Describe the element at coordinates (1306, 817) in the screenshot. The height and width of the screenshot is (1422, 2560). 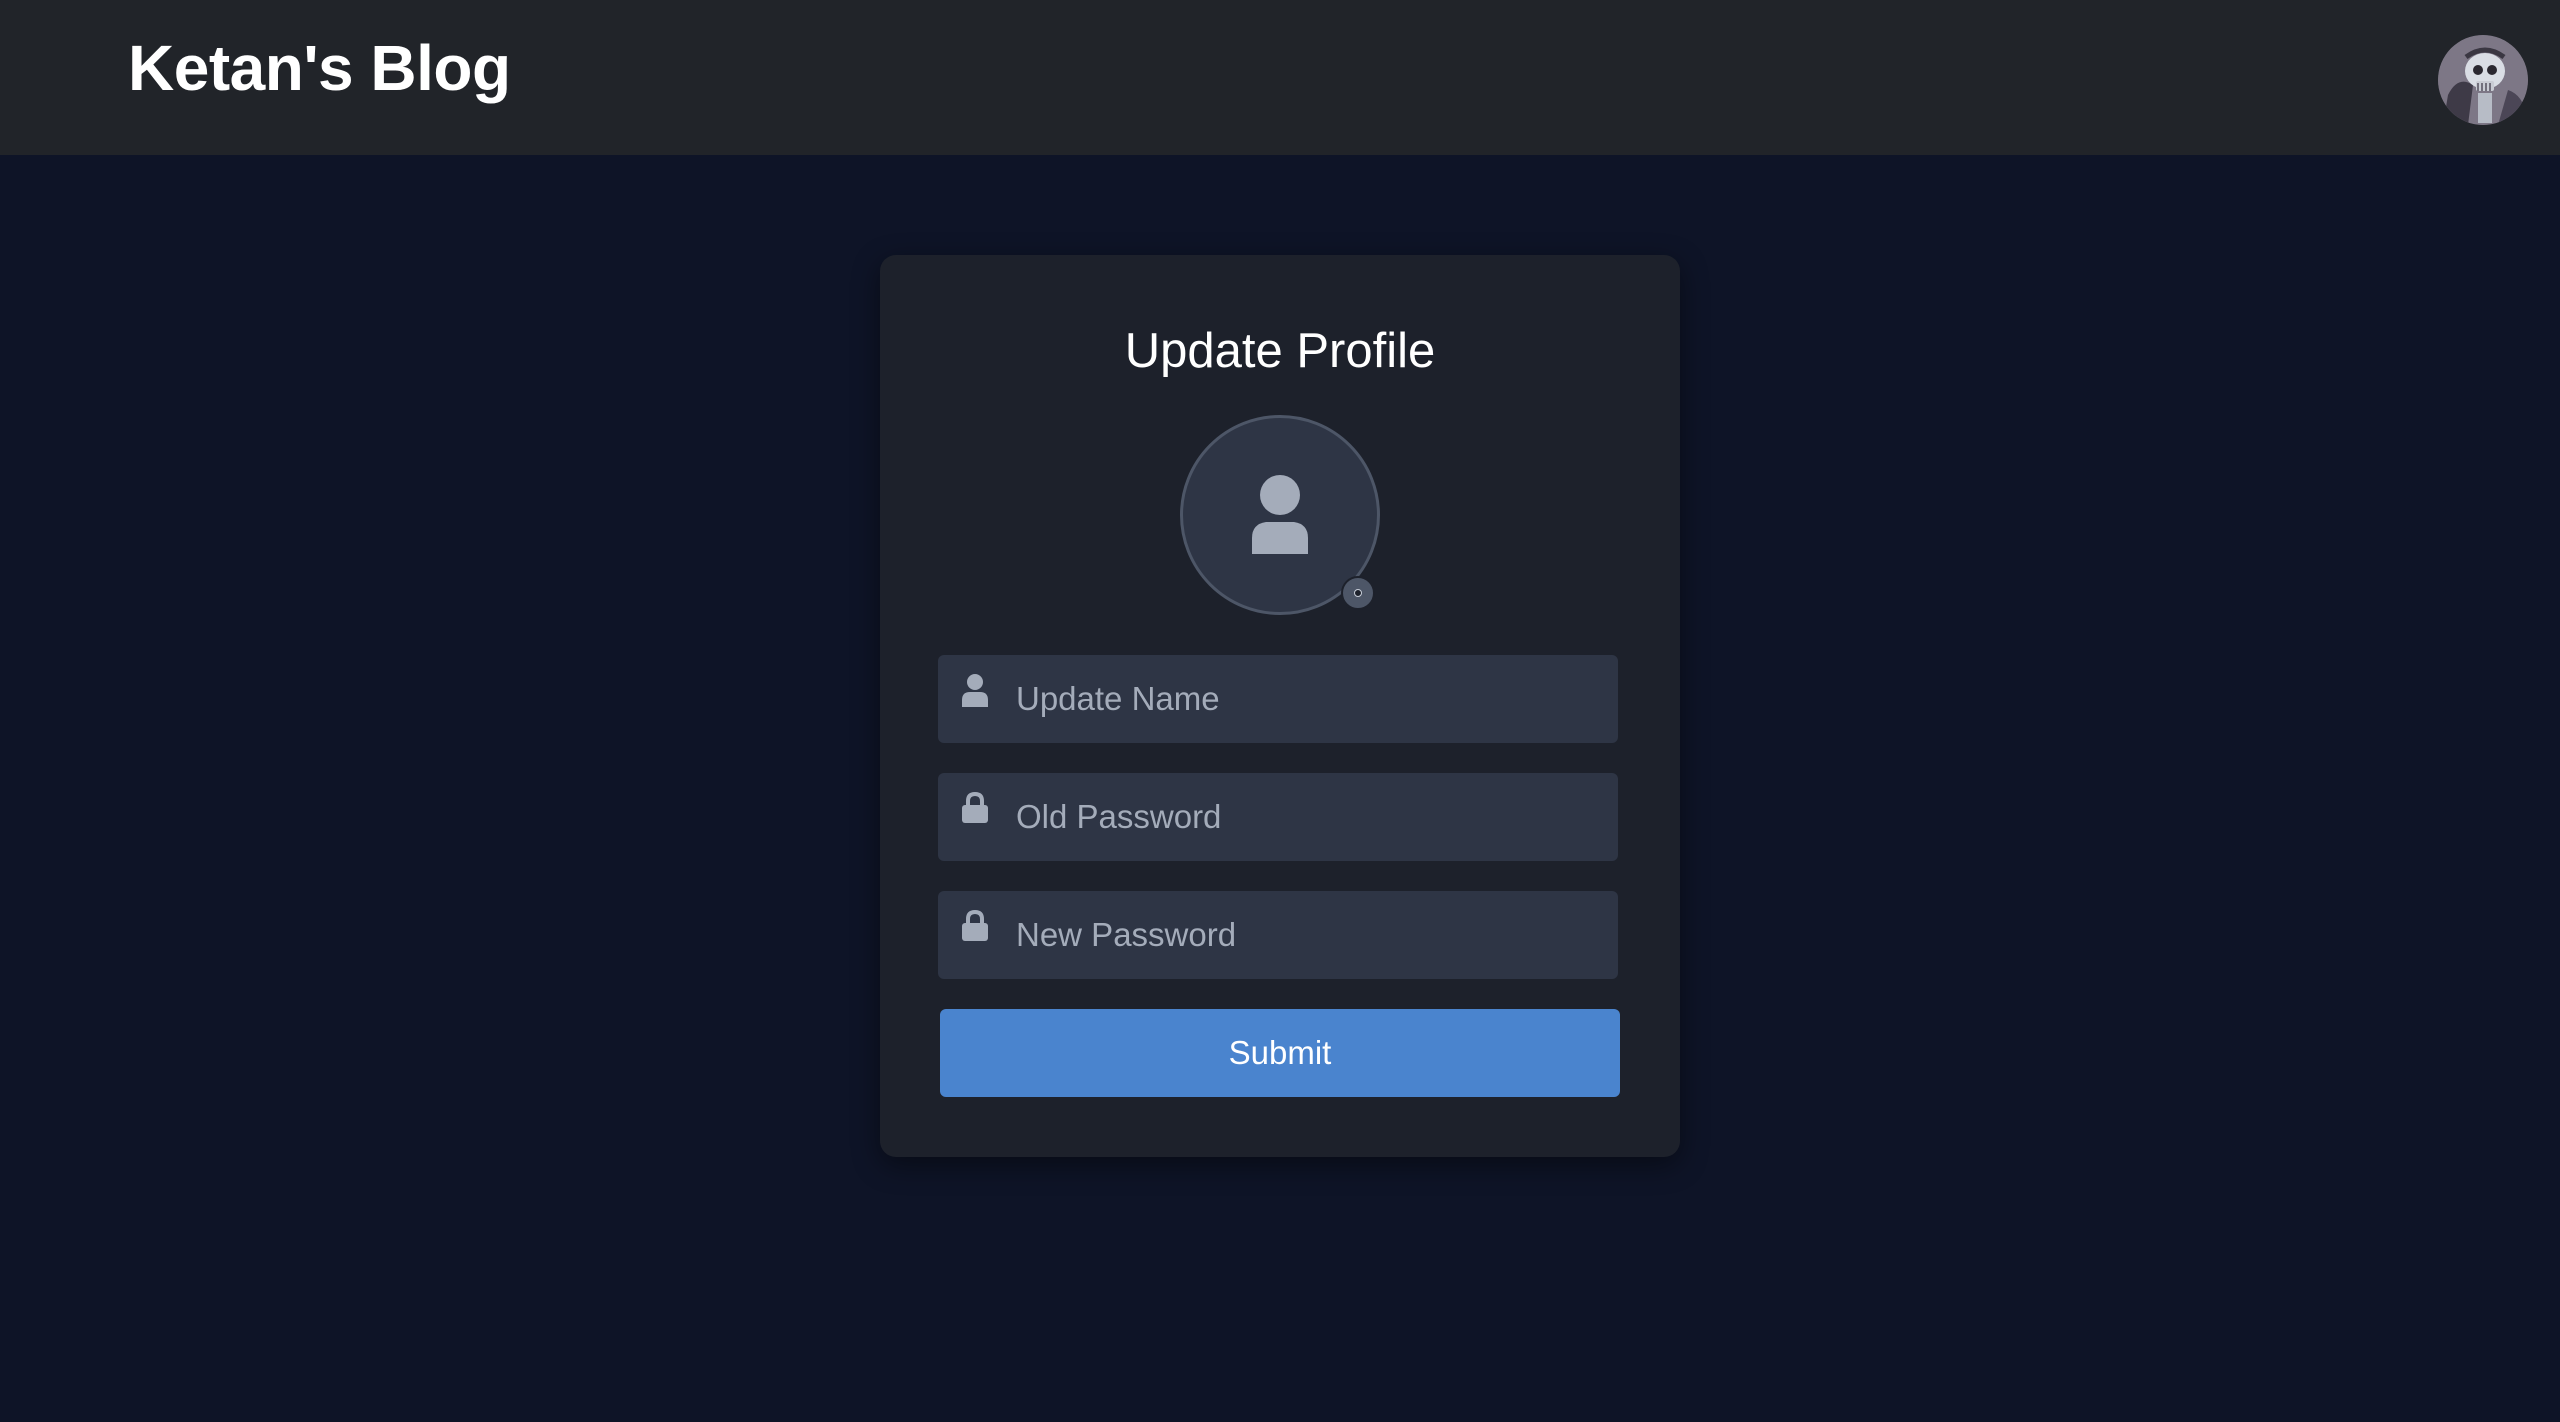
I see `old-password-input` at that location.